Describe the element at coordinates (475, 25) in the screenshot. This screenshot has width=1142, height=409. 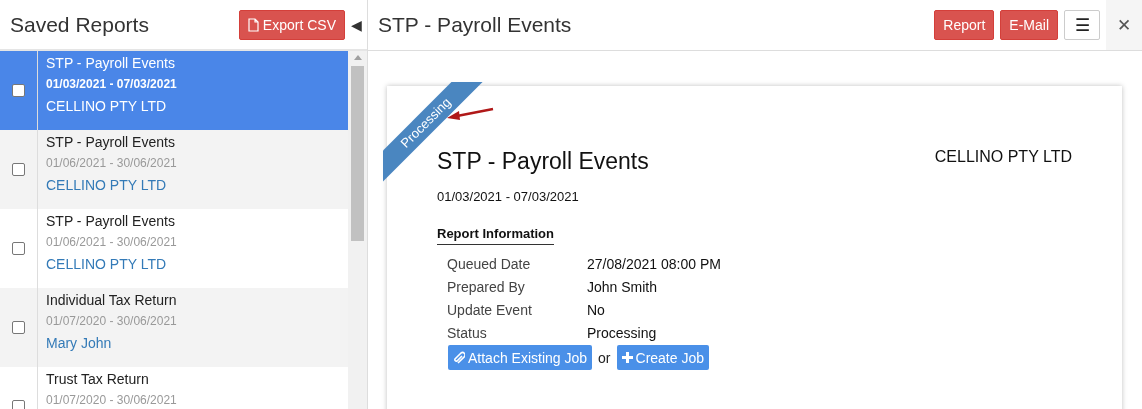
I see `report-header-title: STP - Payroll Events` at that location.